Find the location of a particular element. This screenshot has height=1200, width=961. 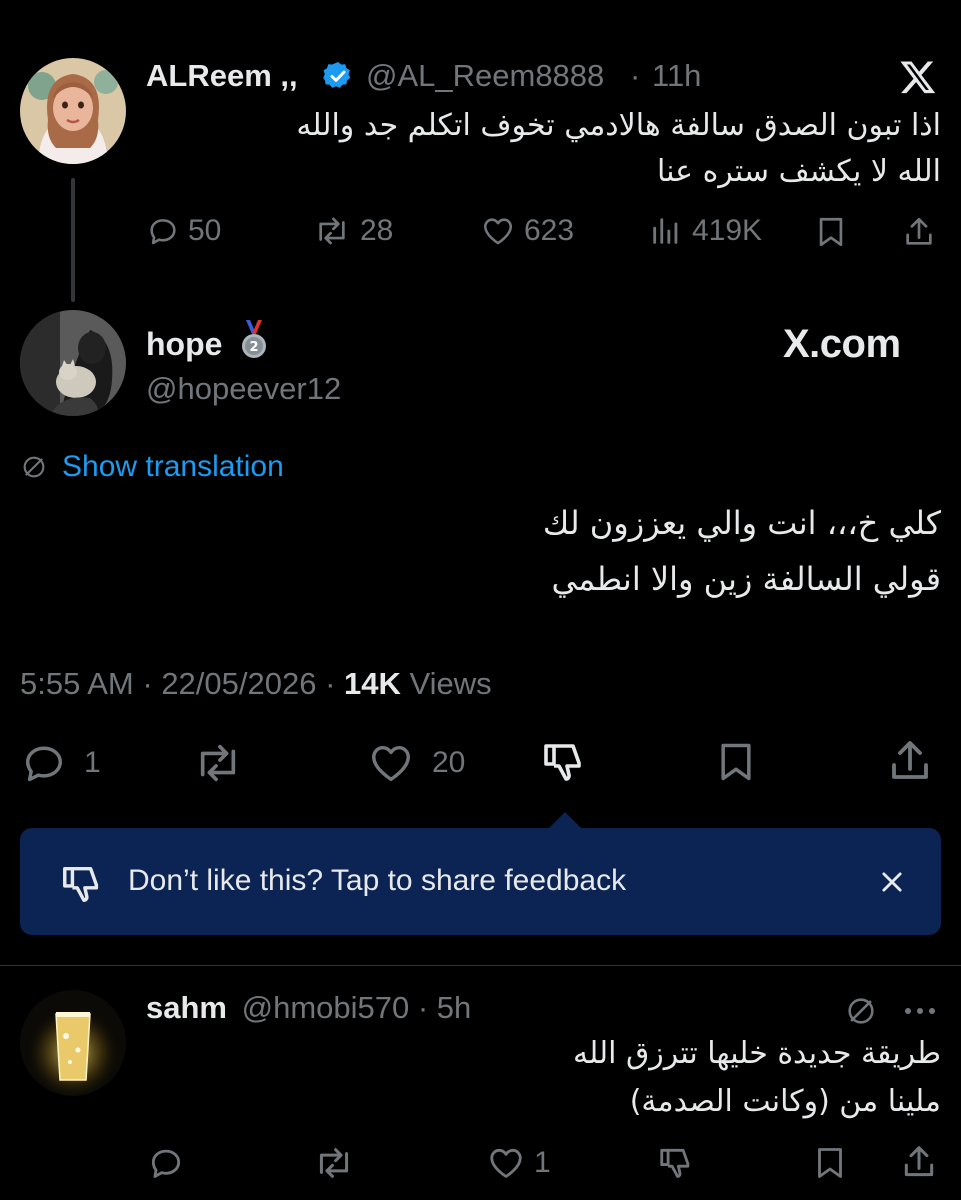

feedback-thumbs-down-icon is located at coordinates (82, 886).